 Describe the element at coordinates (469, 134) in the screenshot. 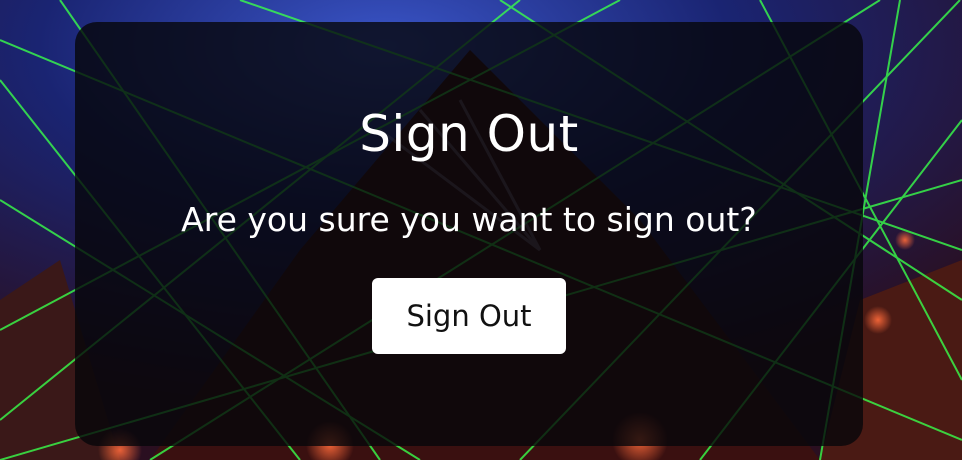

I see `dialog-title: Sign Out` at that location.